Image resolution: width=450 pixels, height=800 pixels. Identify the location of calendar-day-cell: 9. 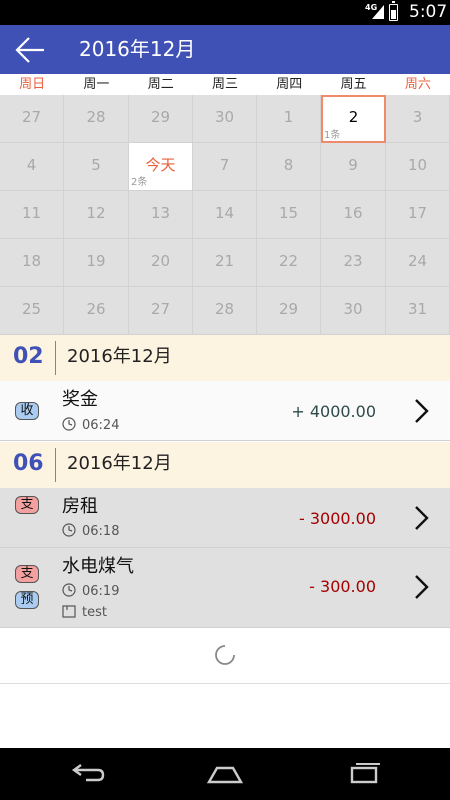
(353, 167).